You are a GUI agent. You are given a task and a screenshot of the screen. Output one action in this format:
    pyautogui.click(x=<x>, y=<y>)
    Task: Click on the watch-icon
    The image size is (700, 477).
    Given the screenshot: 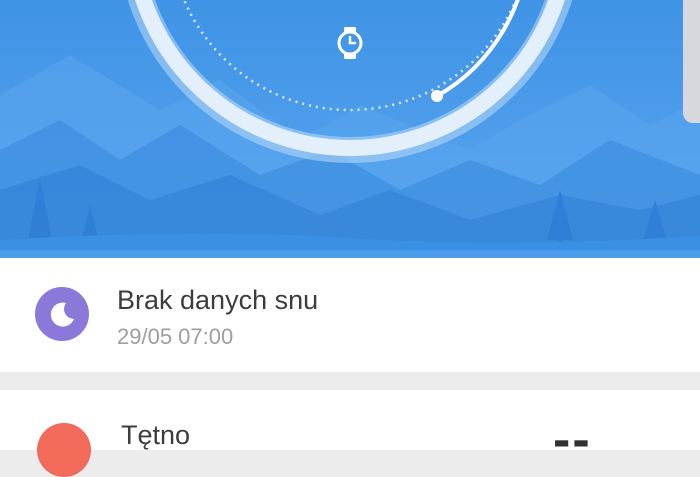 What is the action you would take?
    pyautogui.click(x=350, y=43)
    